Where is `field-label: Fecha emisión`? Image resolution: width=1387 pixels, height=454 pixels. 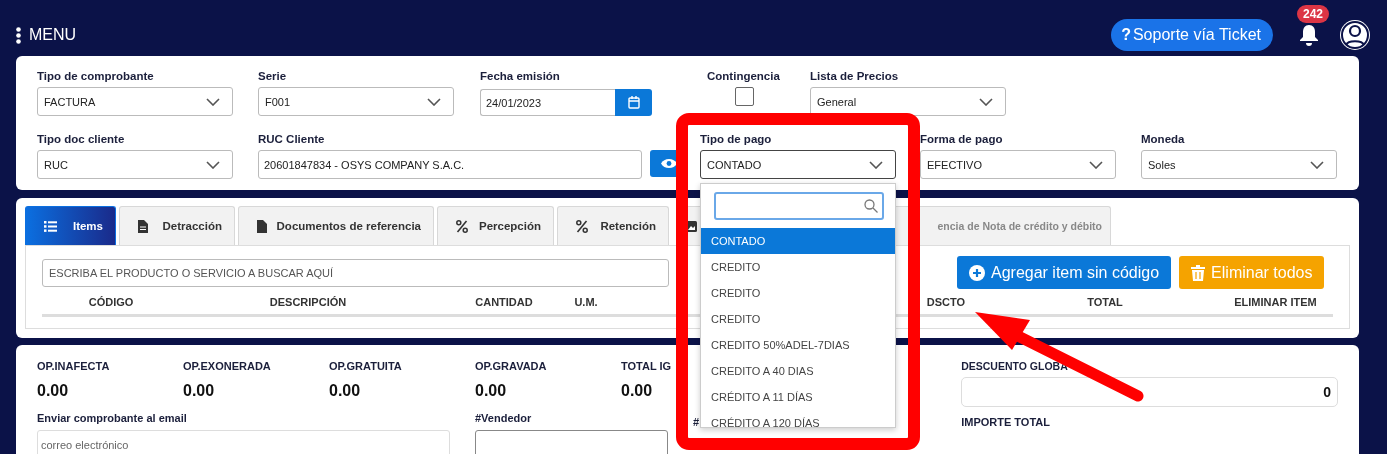 field-label: Fecha emisión is located at coordinates (520, 76).